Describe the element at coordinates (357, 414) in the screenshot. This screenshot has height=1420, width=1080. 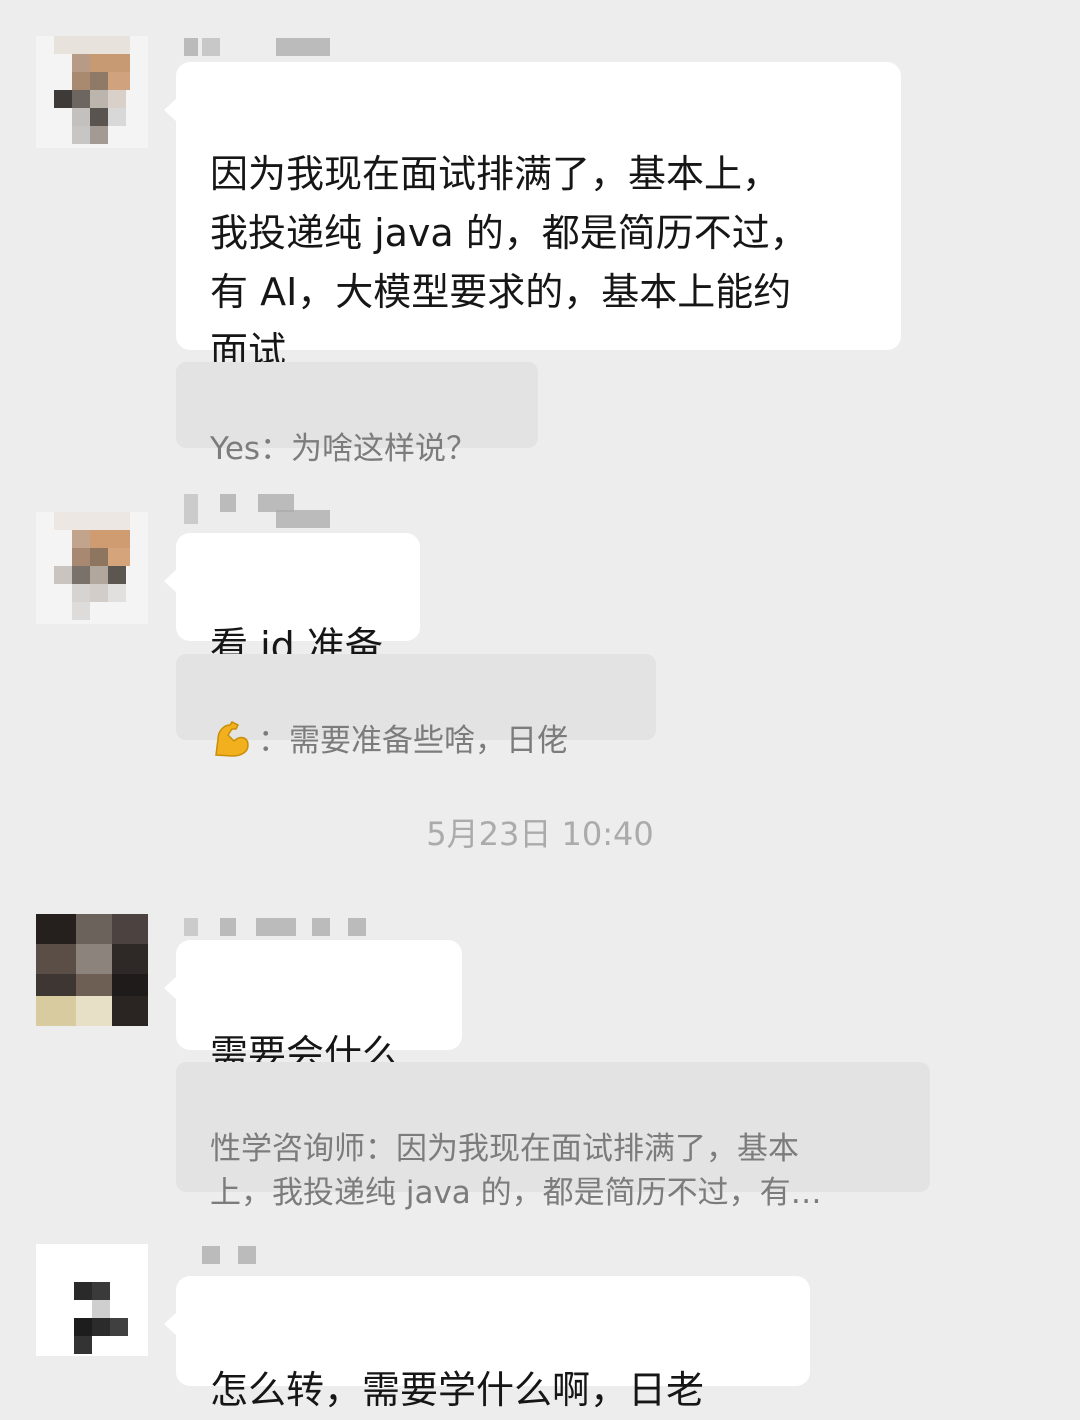
I see `quoted-message: Yes：为啥这样说？` at that location.